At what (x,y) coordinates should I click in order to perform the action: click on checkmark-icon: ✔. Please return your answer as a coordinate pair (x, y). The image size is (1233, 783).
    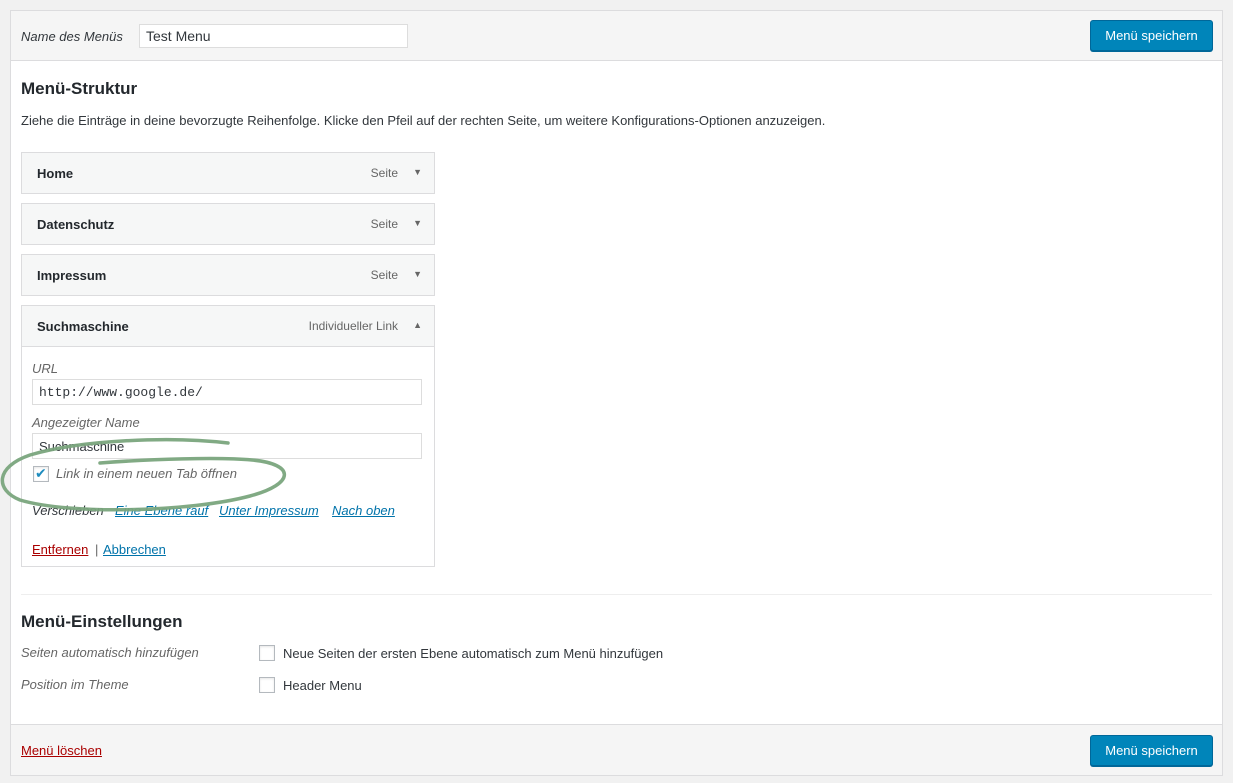
    Looking at the image, I should click on (41, 473).